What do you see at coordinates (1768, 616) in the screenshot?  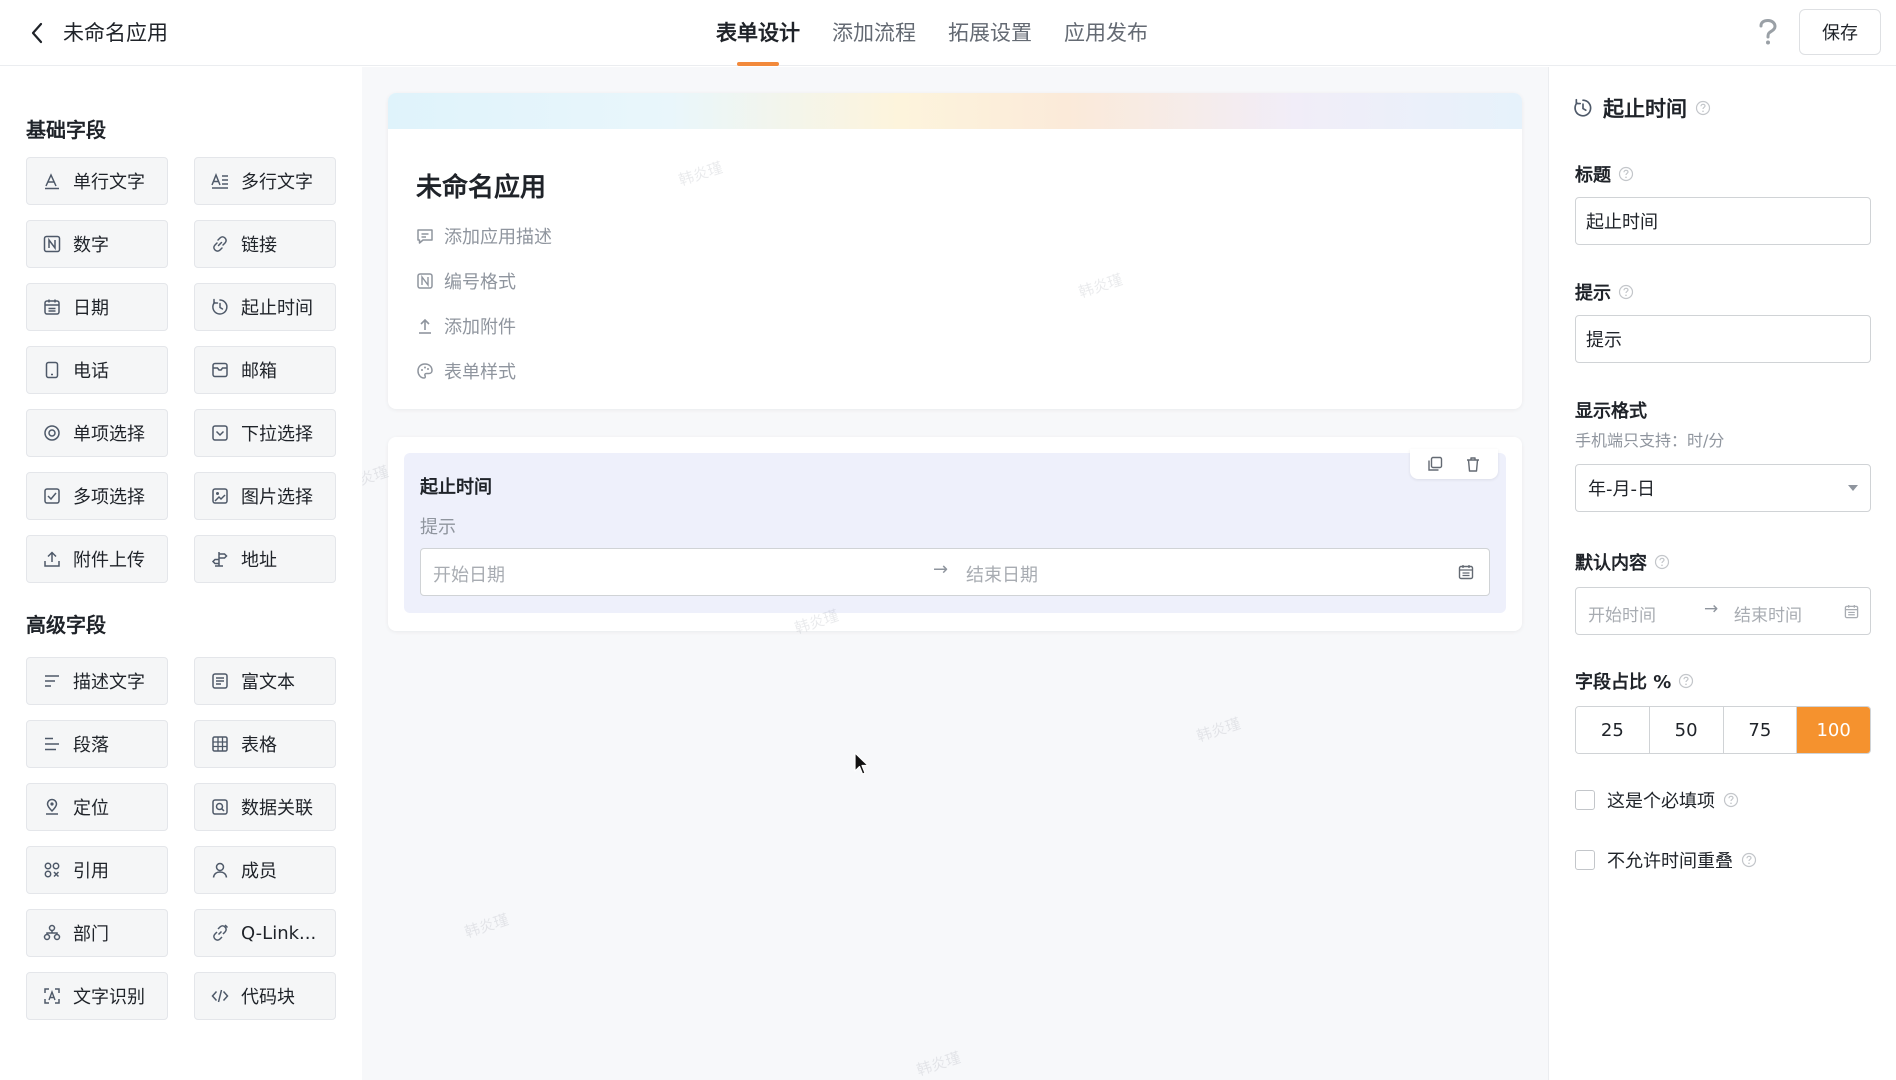 I see `default-end-placeholder: 结束时间` at bounding box center [1768, 616].